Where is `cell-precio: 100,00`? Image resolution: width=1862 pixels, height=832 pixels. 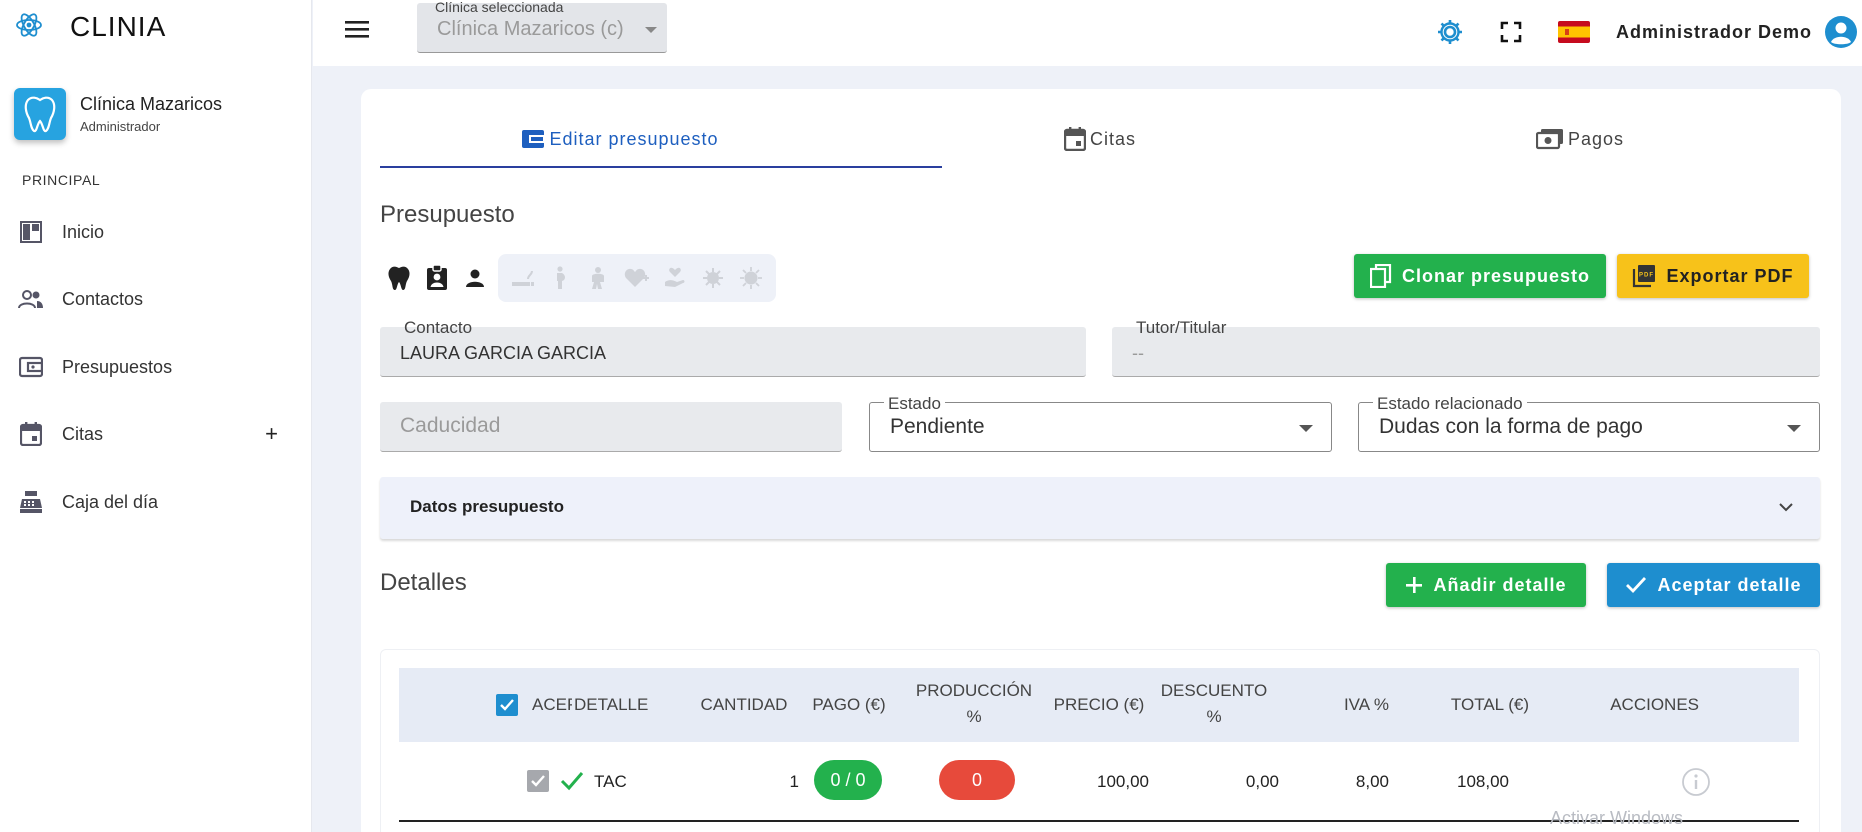 cell-precio: 100,00 is located at coordinates (1123, 781).